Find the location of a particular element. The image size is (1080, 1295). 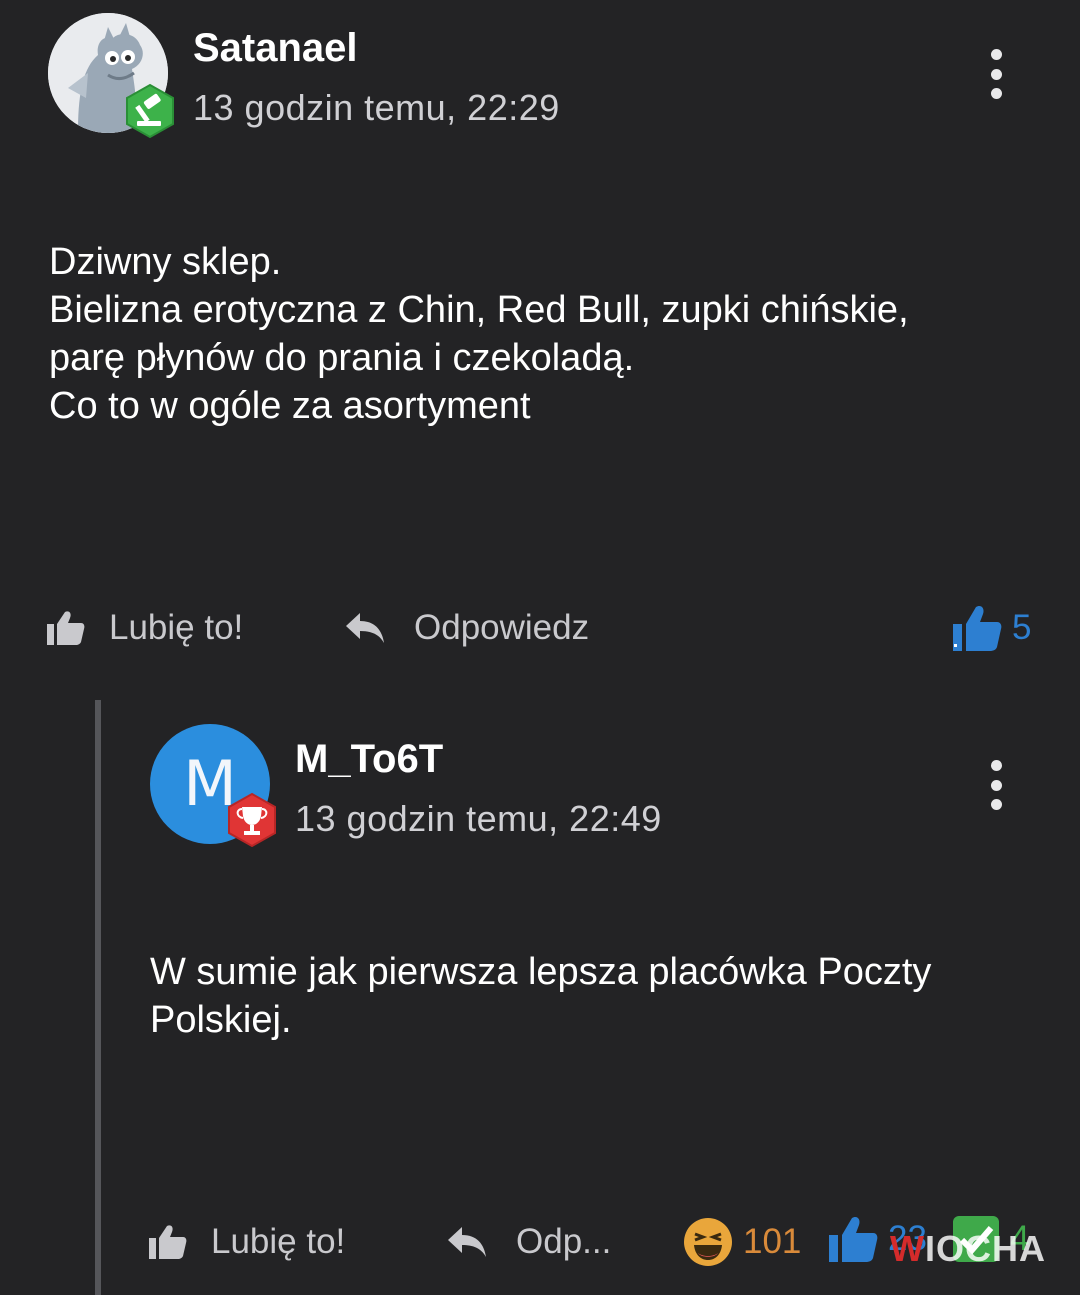

gavel-icon is located at coordinates (150, 111).